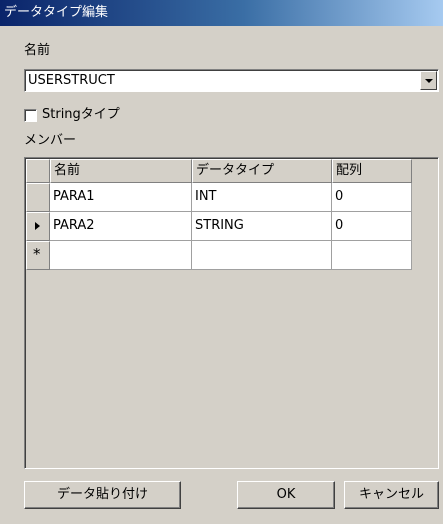 The height and width of the screenshot is (524, 443). I want to click on current-row-arrow-icon, so click(37, 226).